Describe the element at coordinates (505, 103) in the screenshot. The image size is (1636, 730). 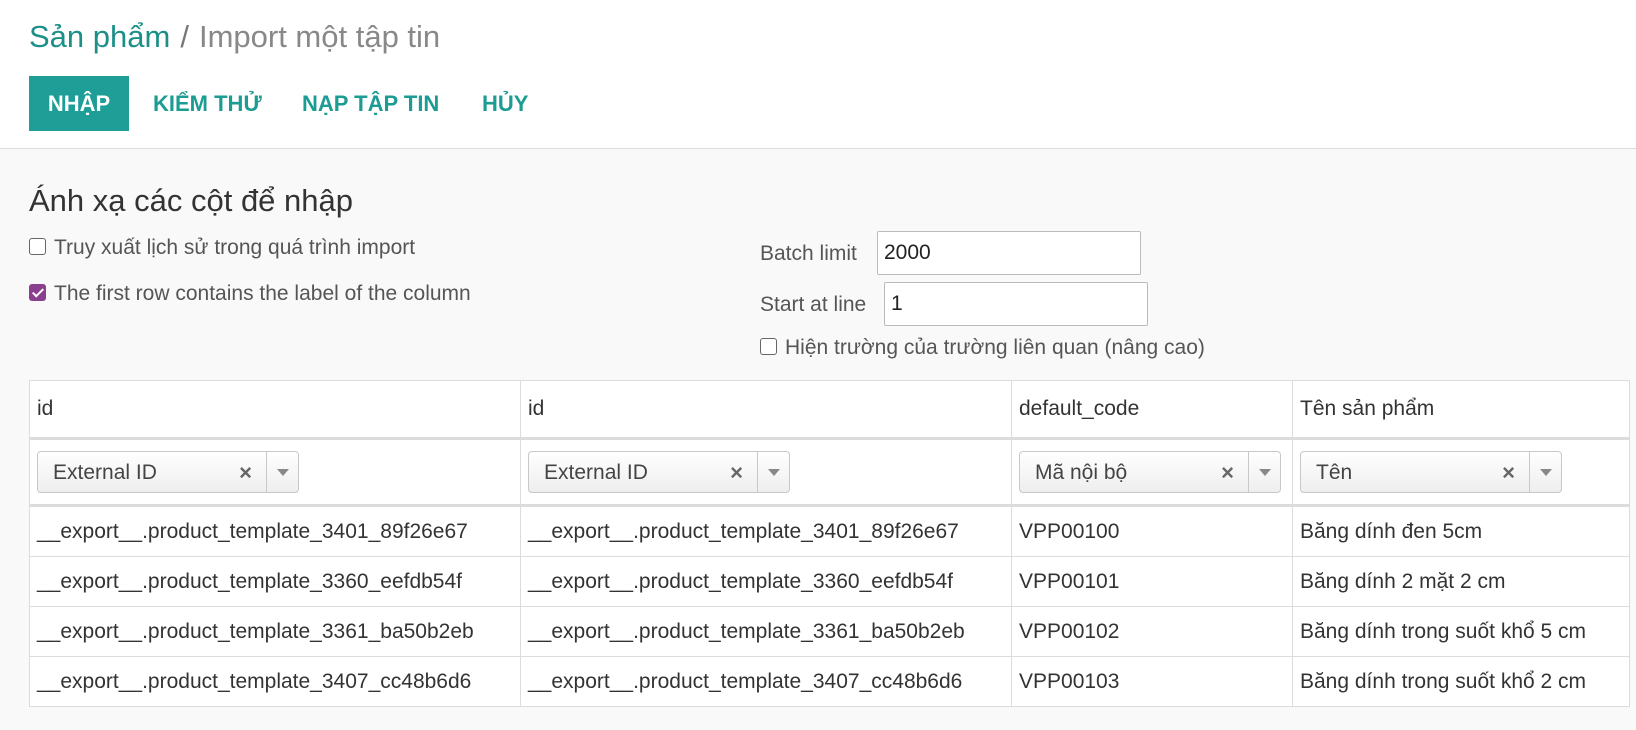
I see `cancel-button: HỦY` at that location.